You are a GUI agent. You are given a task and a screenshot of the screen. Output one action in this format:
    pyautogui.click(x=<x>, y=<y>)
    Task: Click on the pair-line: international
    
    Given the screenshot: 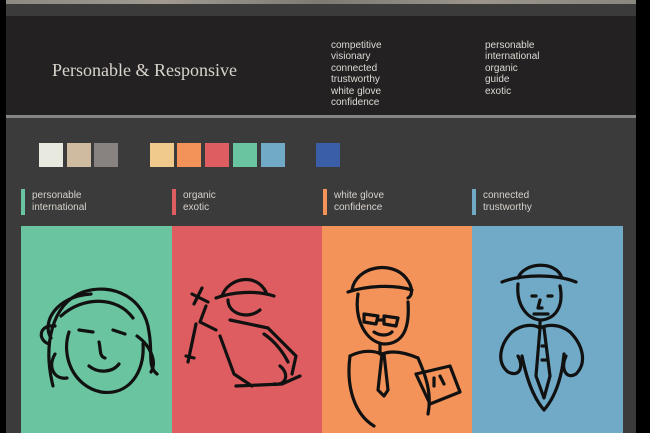 What is the action you would take?
    pyautogui.click(x=59, y=207)
    